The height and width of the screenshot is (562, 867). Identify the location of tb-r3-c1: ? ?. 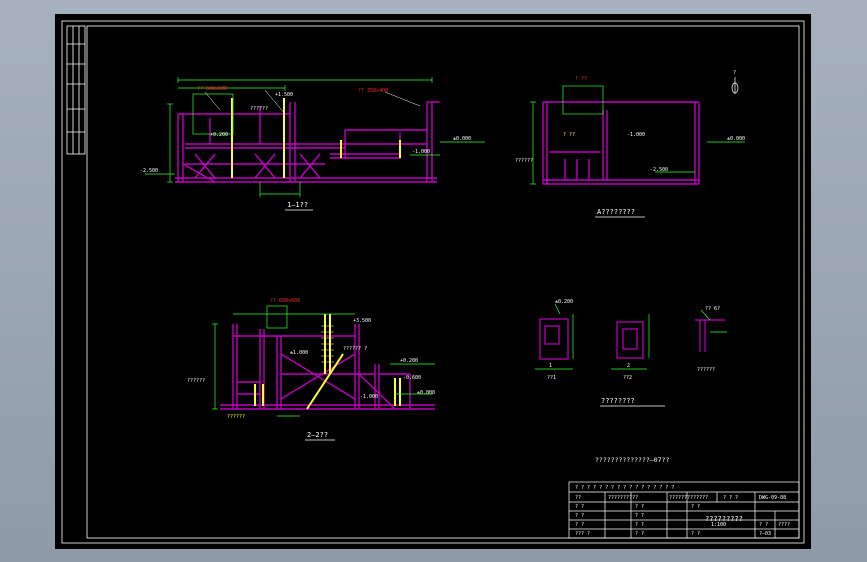
(579, 516).